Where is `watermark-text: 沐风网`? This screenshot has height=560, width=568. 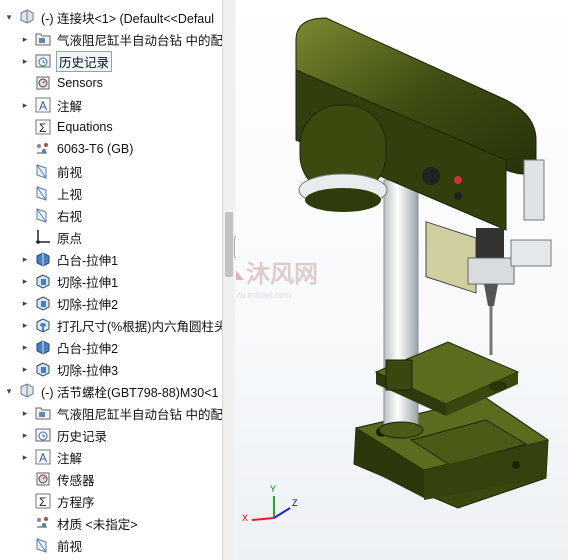 watermark-text: 沐风网 is located at coordinates (282, 274).